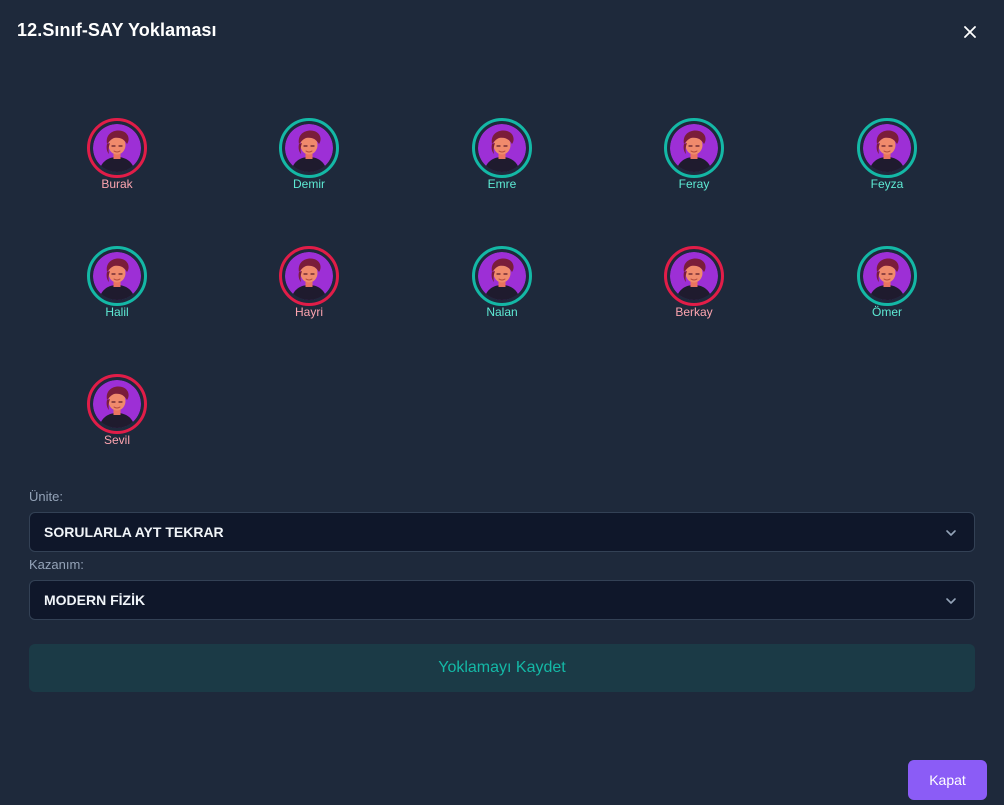 The image size is (1004, 805). I want to click on student-card: Berkay, so click(694, 282).